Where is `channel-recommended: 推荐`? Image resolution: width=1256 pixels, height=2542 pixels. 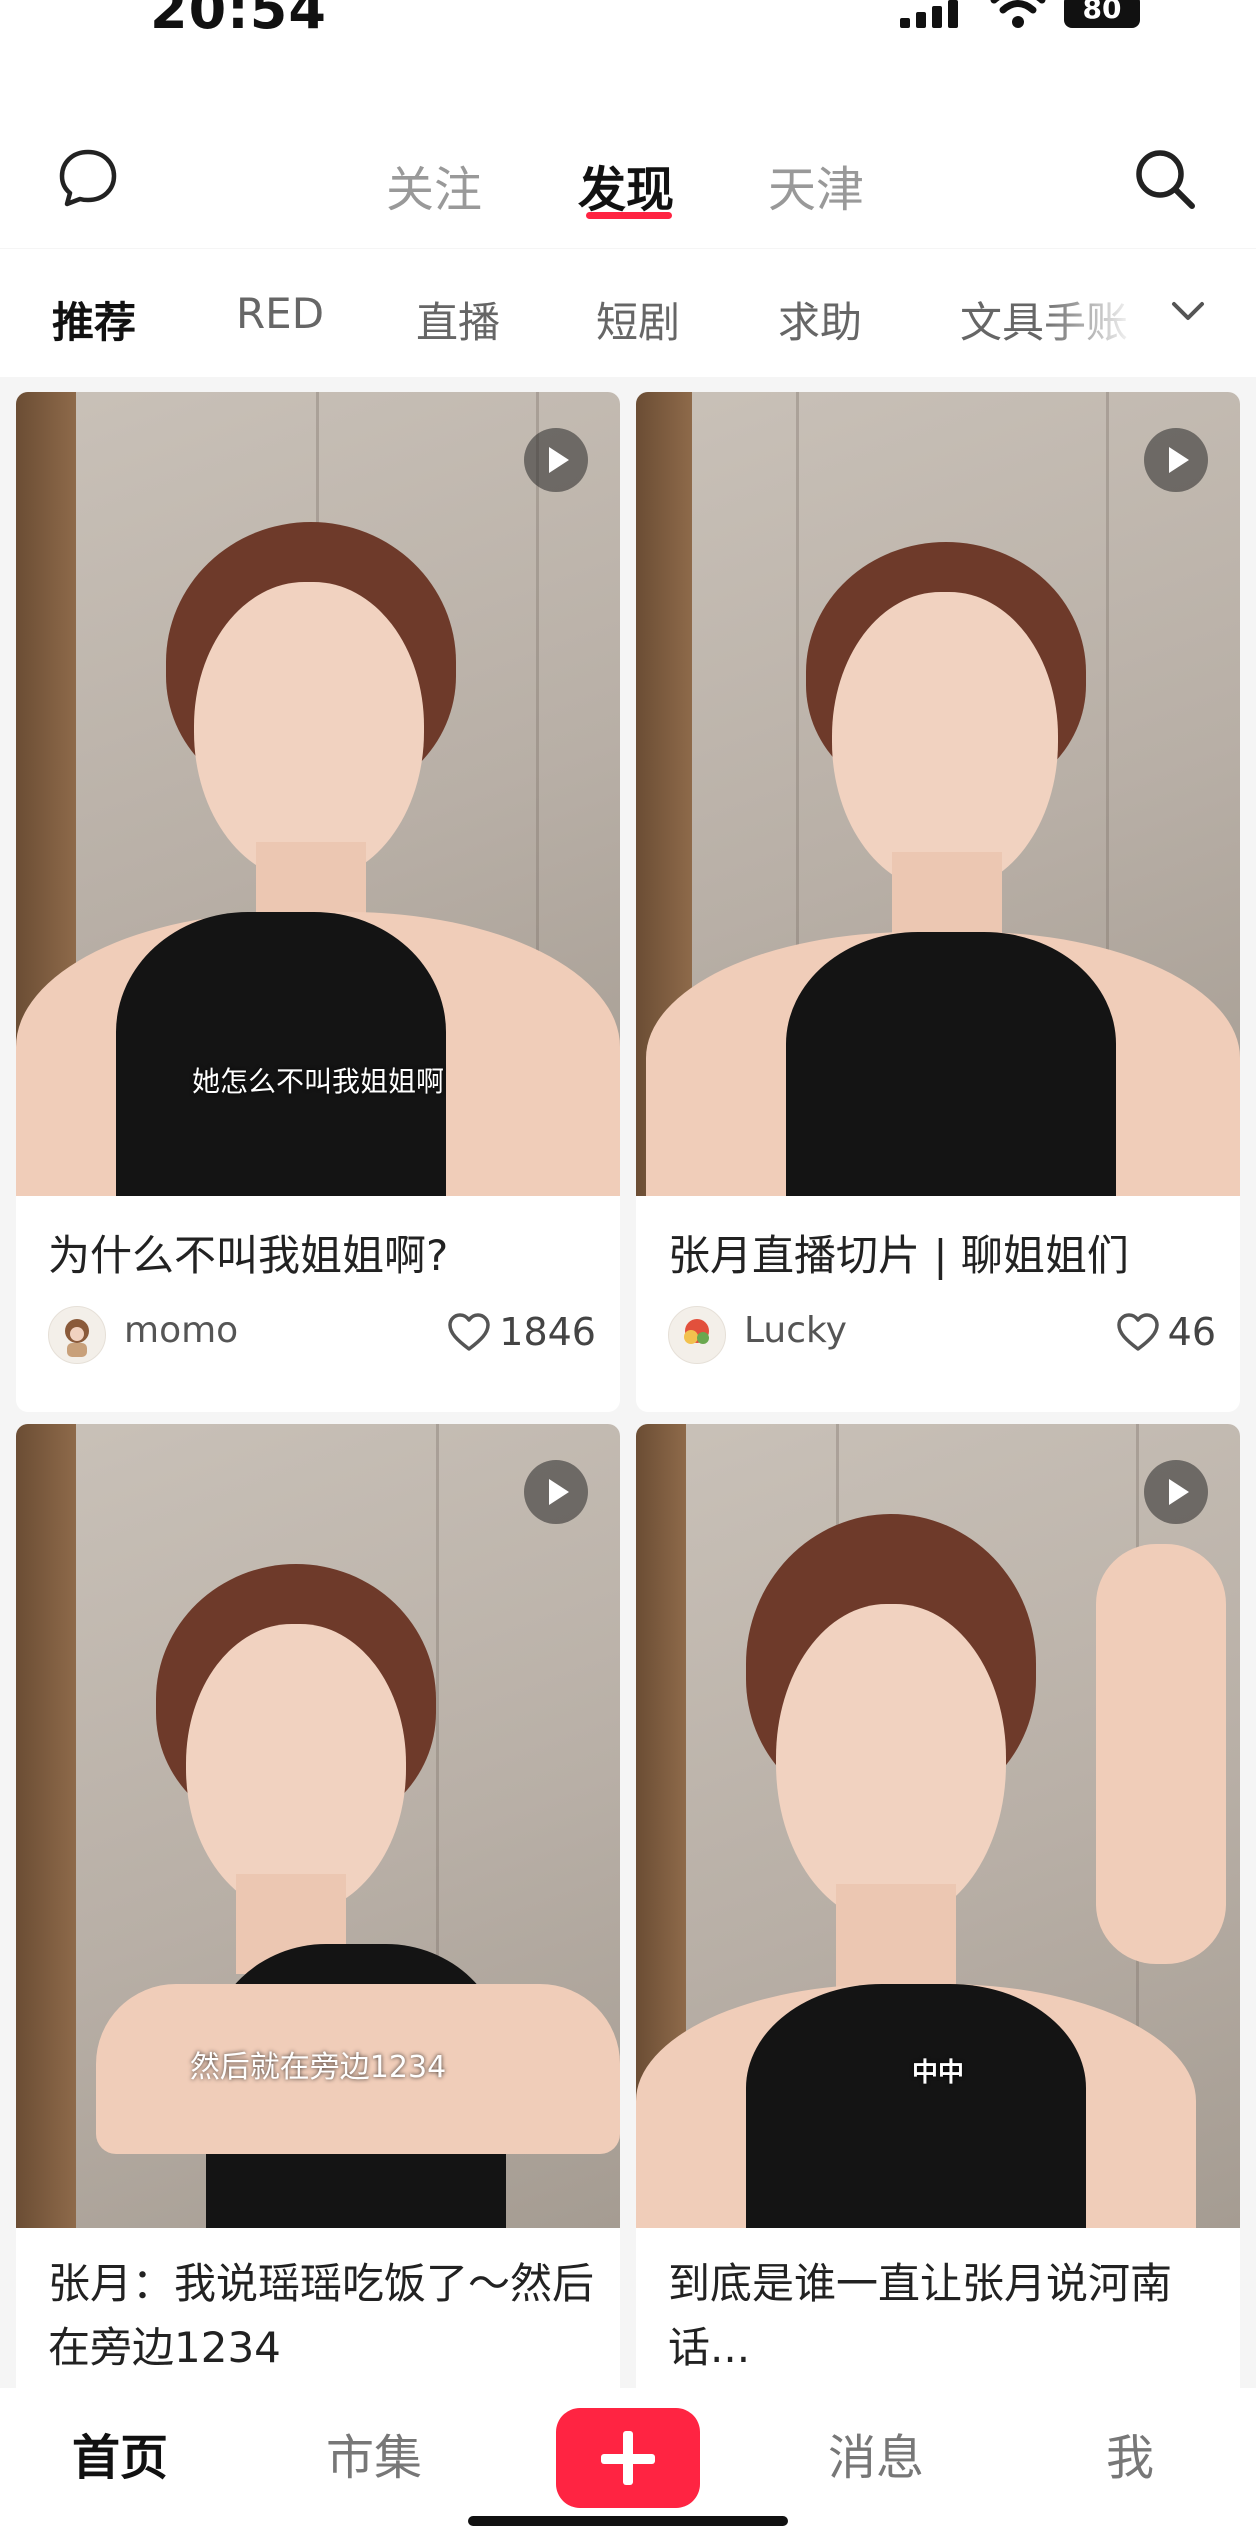 channel-recommended: 推荐 is located at coordinates (94, 319).